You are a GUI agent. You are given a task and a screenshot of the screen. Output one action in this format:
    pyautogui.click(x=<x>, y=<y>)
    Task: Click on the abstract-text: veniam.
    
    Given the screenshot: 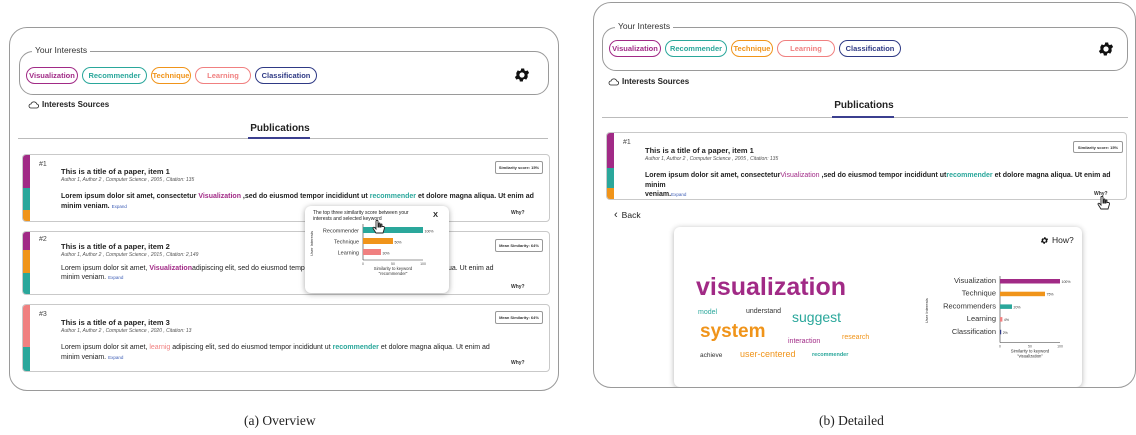 What is the action you would take?
    pyautogui.click(x=658, y=194)
    